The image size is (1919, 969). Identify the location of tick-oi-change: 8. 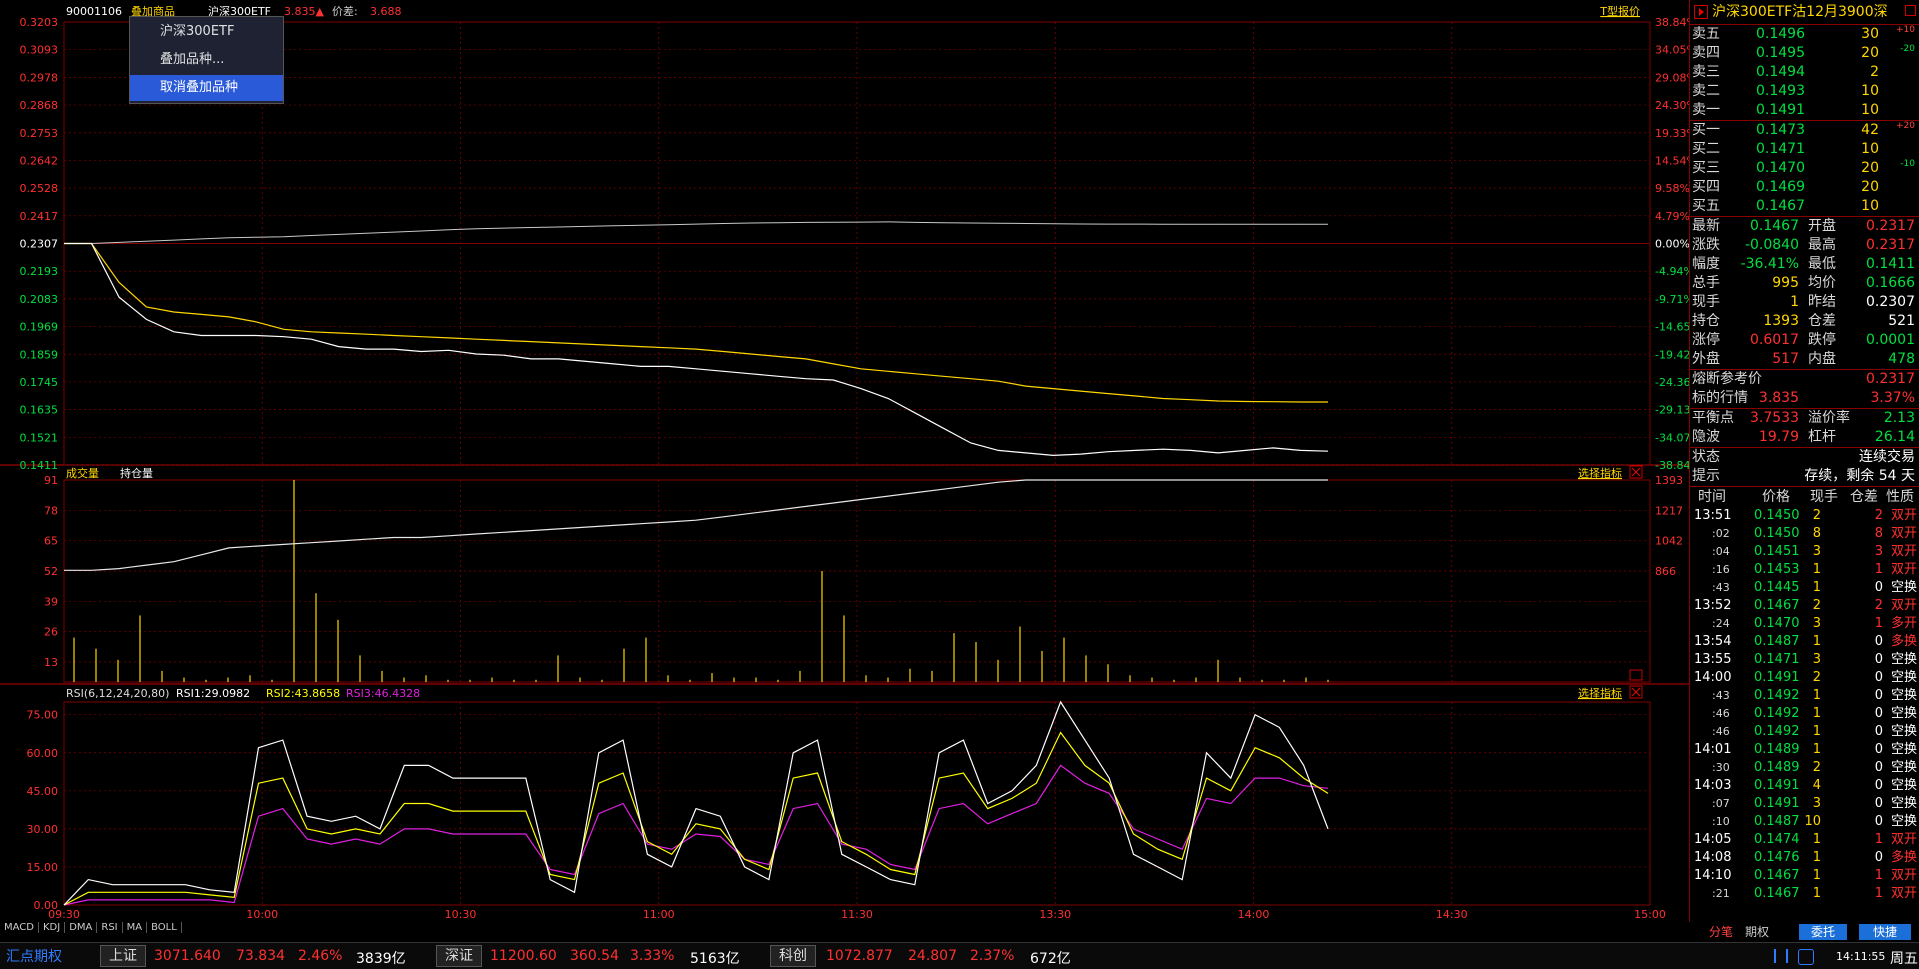
(1878, 533).